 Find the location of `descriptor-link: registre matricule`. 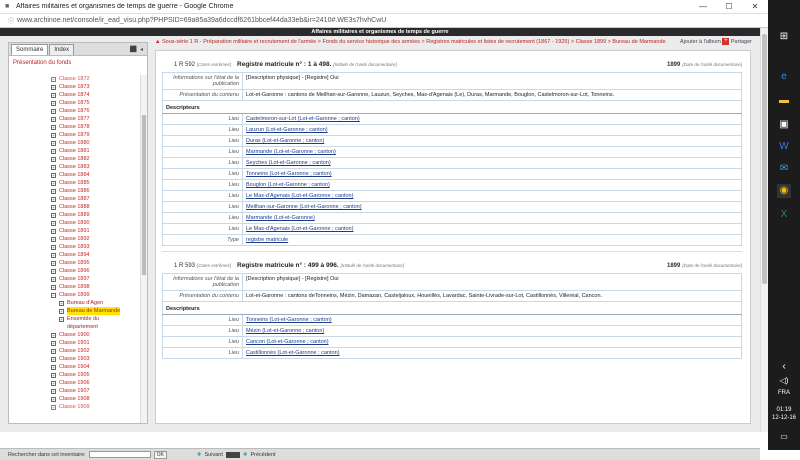

descriptor-link: registre matricule is located at coordinates (267, 240).